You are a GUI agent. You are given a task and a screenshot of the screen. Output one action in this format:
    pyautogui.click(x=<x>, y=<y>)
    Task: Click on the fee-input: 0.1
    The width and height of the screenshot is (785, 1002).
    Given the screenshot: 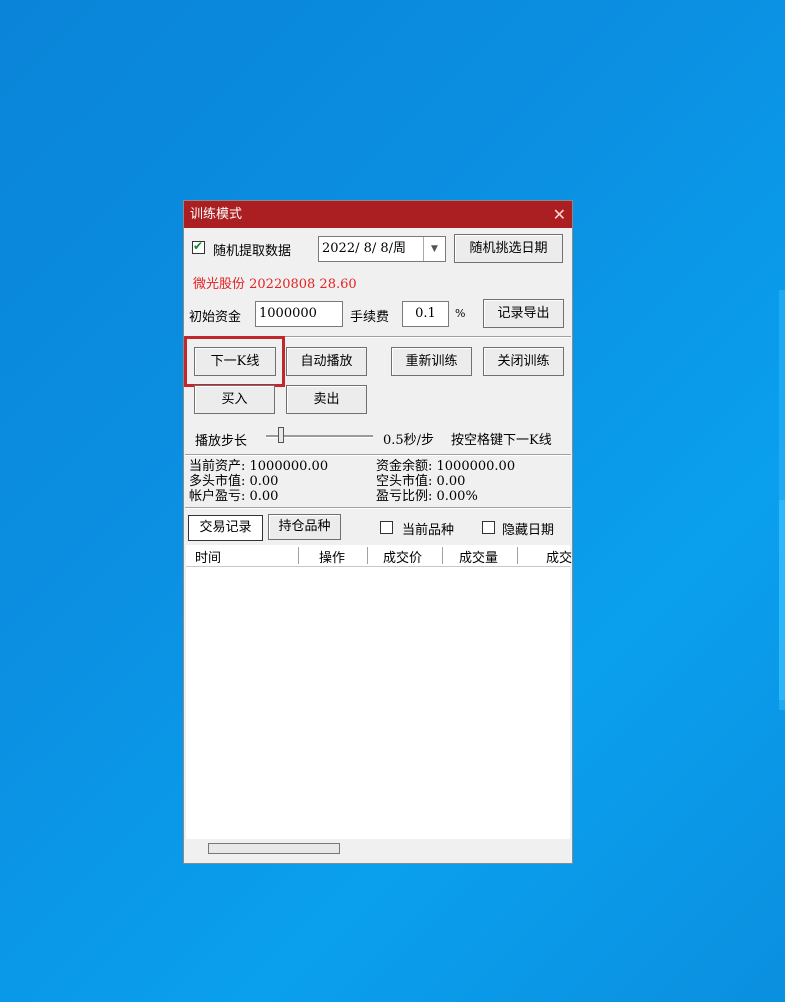 What is the action you would take?
    pyautogui.click(x=425, y=314)
    